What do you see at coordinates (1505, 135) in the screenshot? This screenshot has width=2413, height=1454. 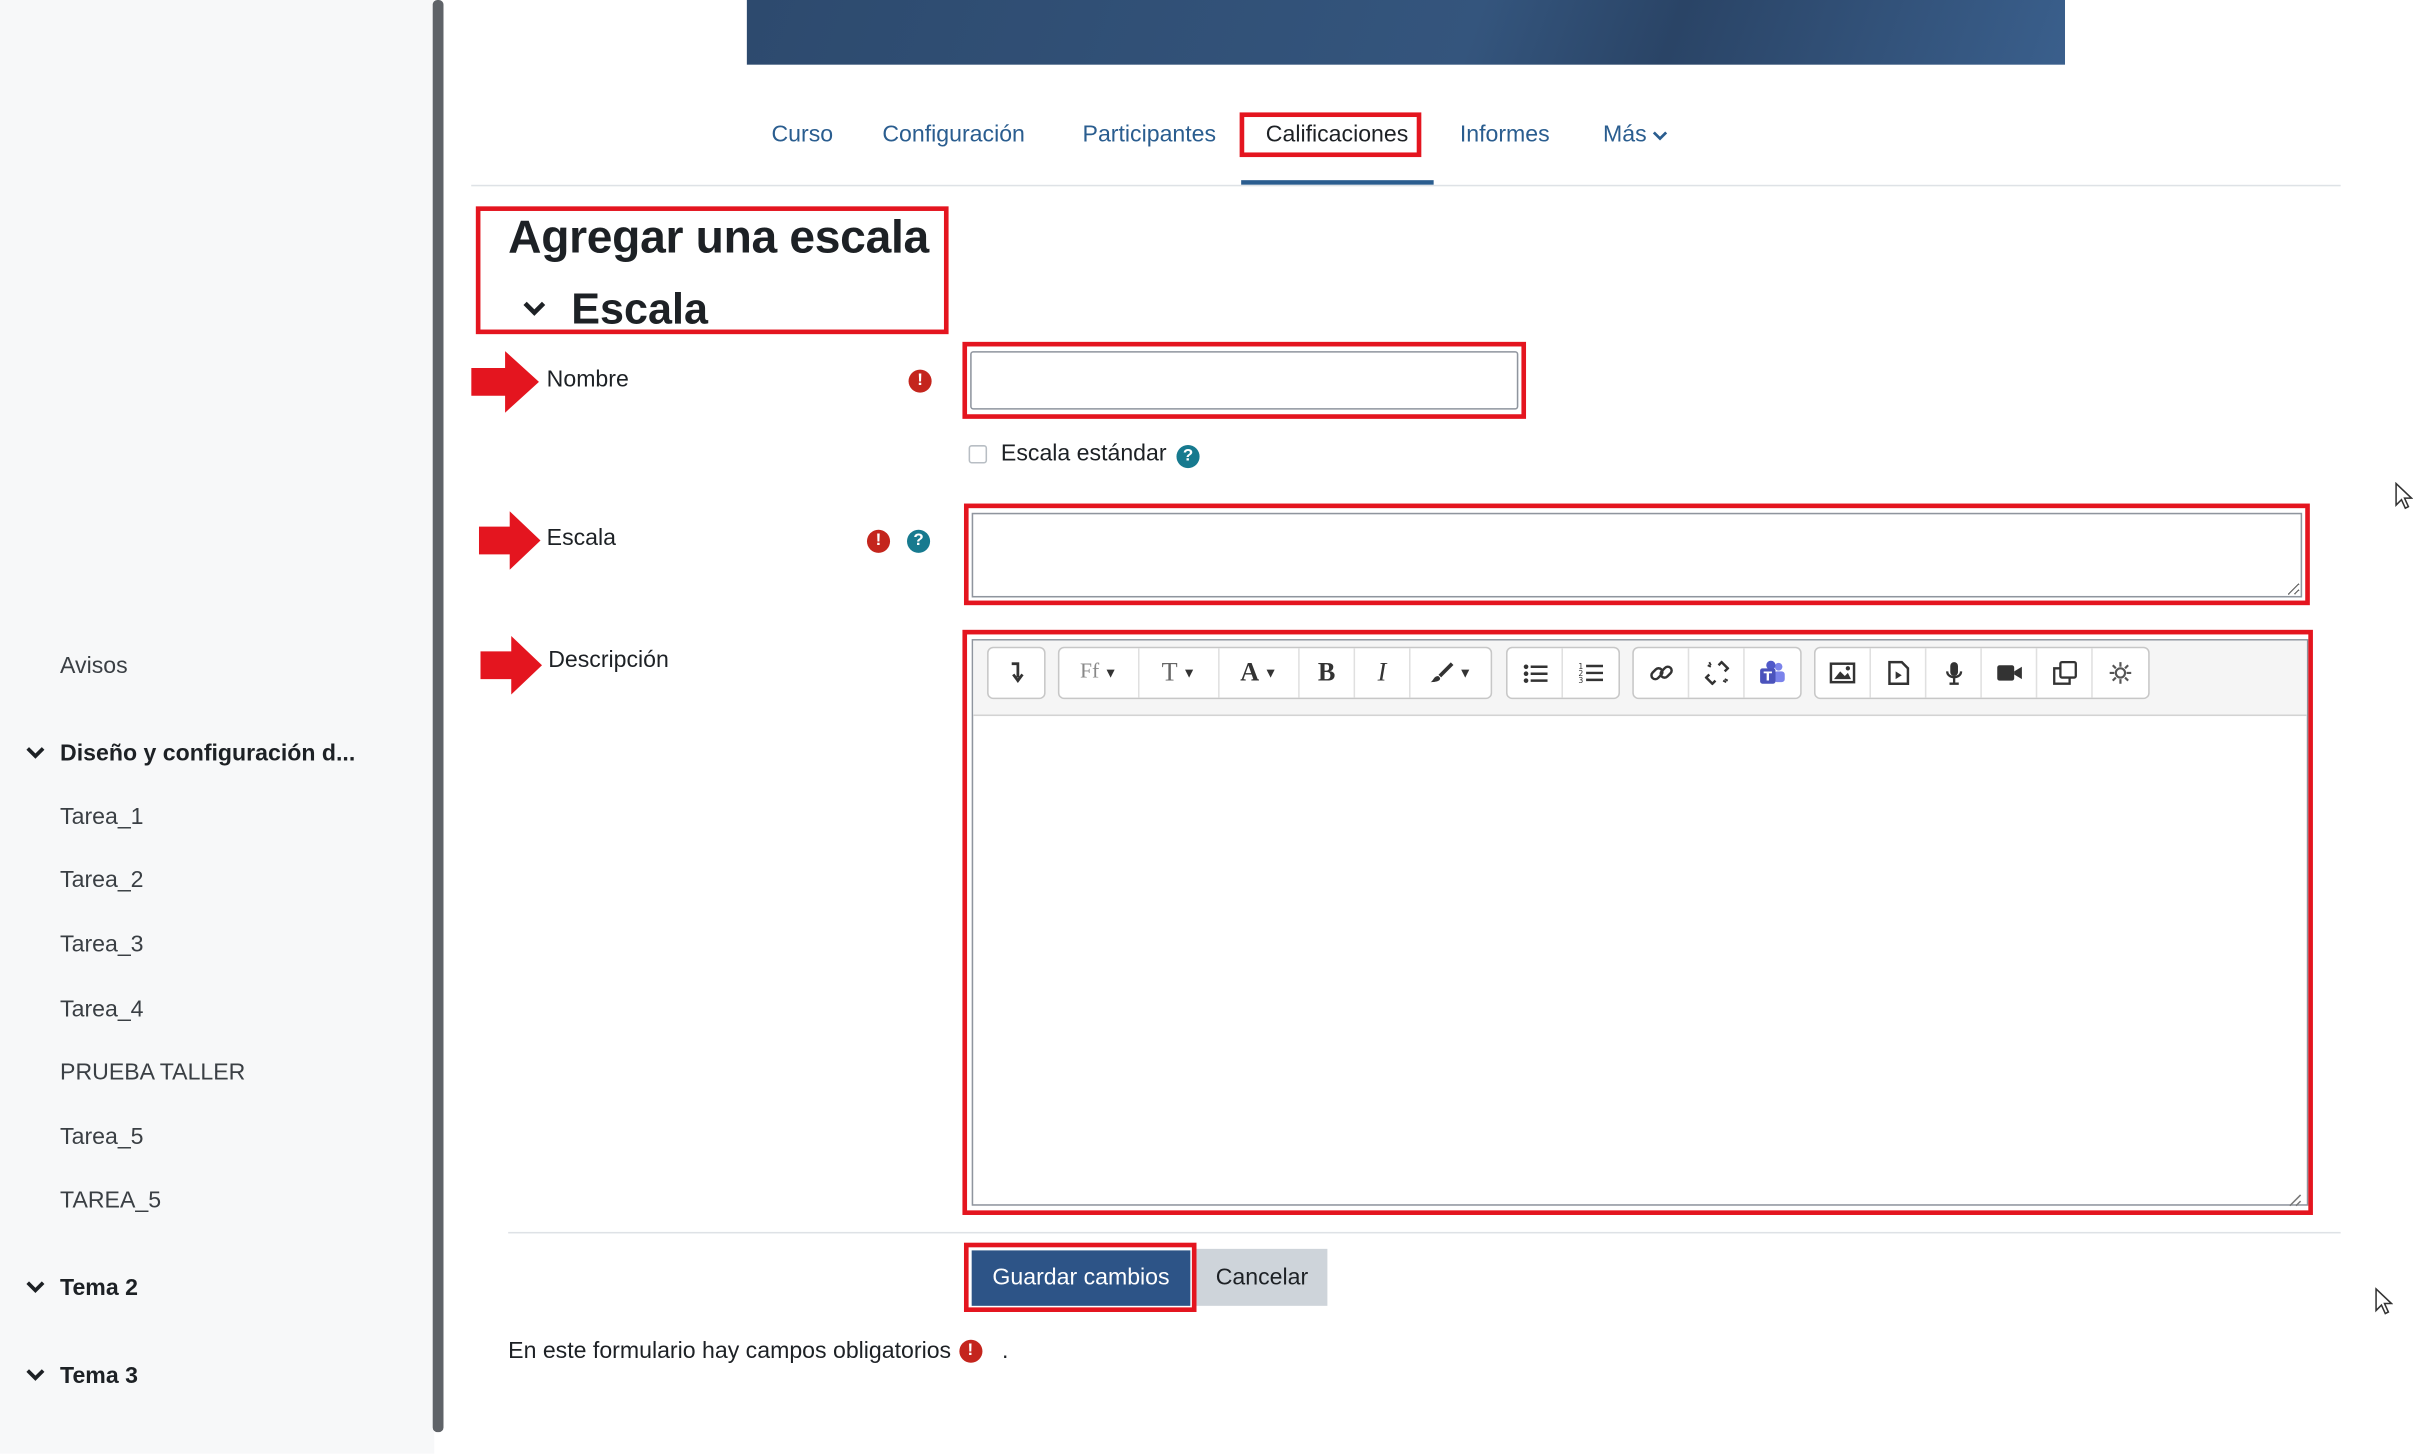 I see `tab-informes: Informes` at bounding box center [1505, 135].